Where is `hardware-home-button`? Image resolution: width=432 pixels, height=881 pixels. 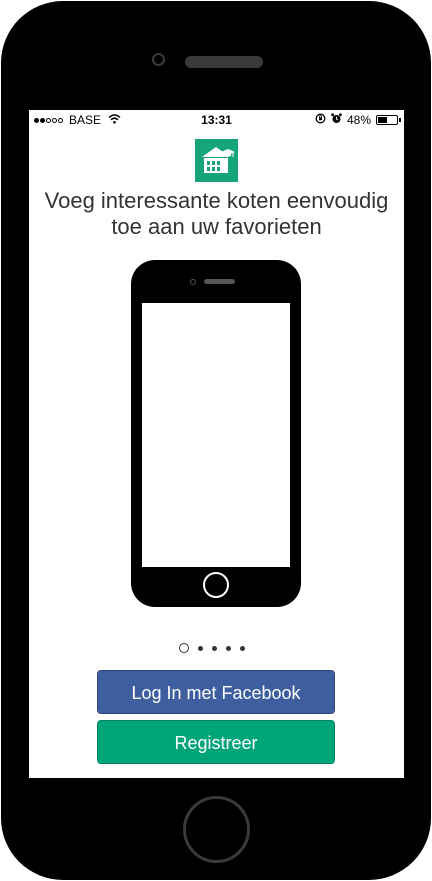
hardware-home-button is located at coordinates (216, 829).